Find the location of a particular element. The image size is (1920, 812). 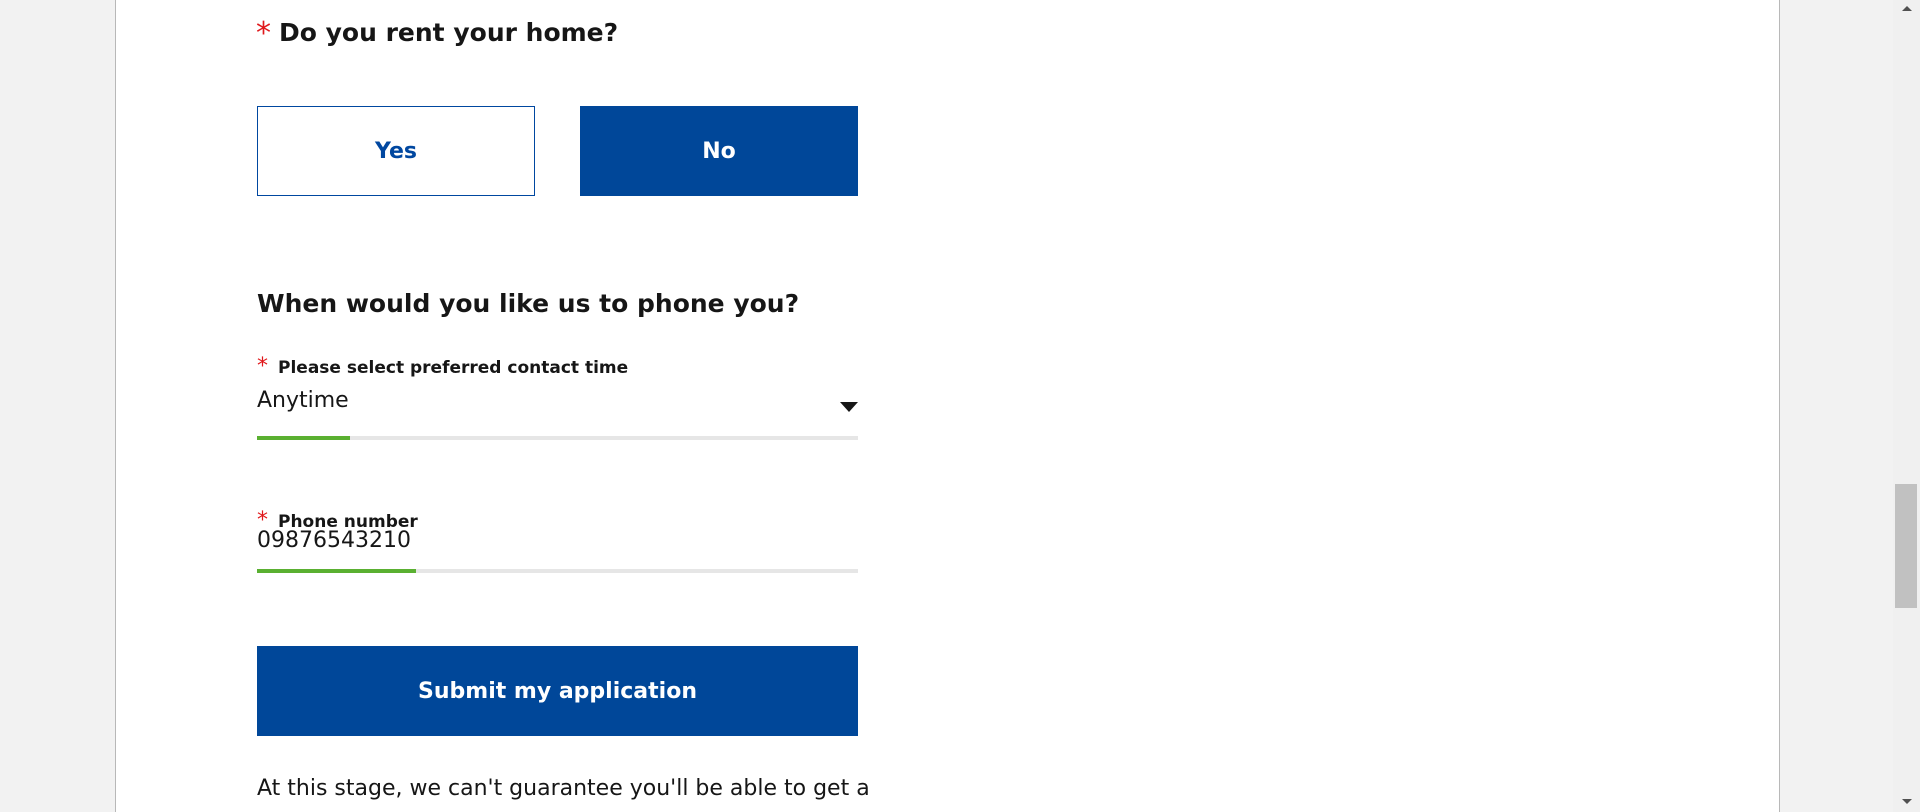

scroll-down-arrow-icon is located at coordinates (1907, 801).